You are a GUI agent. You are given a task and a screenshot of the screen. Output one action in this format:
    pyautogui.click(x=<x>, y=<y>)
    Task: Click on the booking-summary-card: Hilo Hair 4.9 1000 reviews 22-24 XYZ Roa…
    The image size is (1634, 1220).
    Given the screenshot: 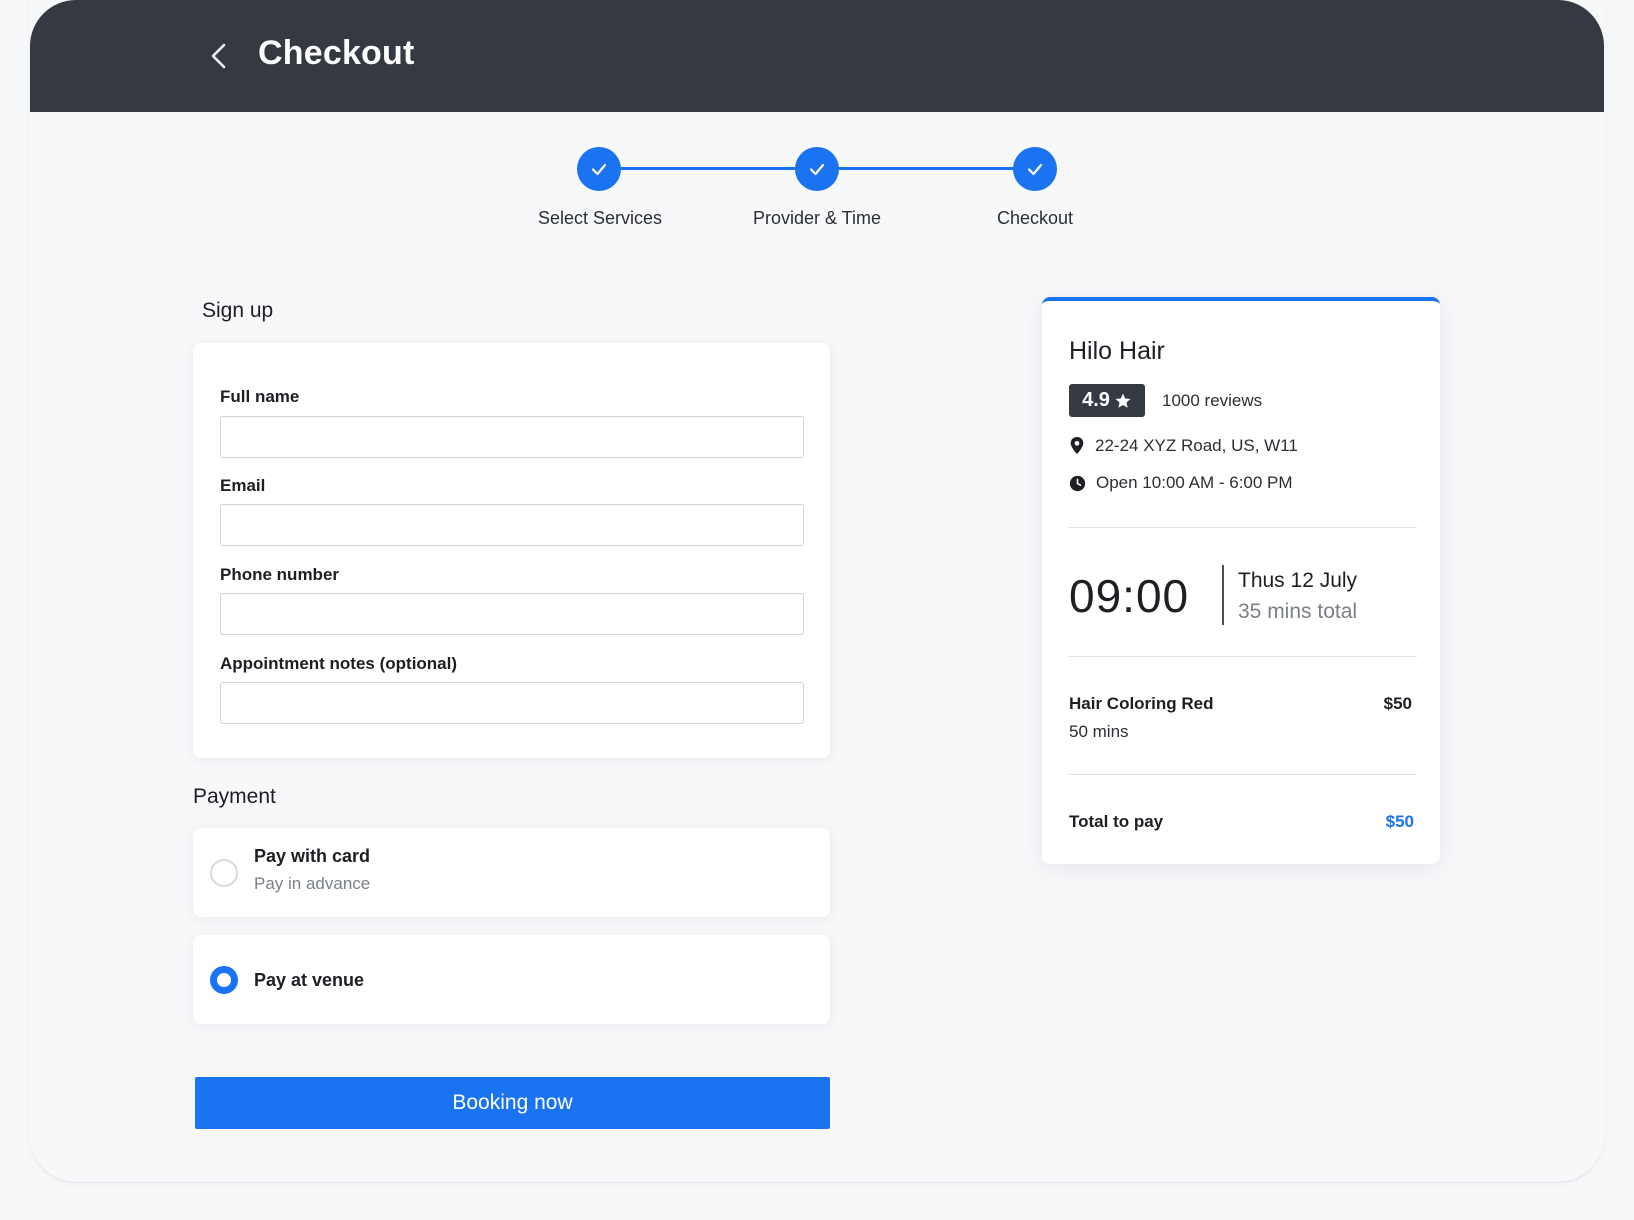 What is the action you would take?
    pyautogui.click(x=1241, y=580)
    